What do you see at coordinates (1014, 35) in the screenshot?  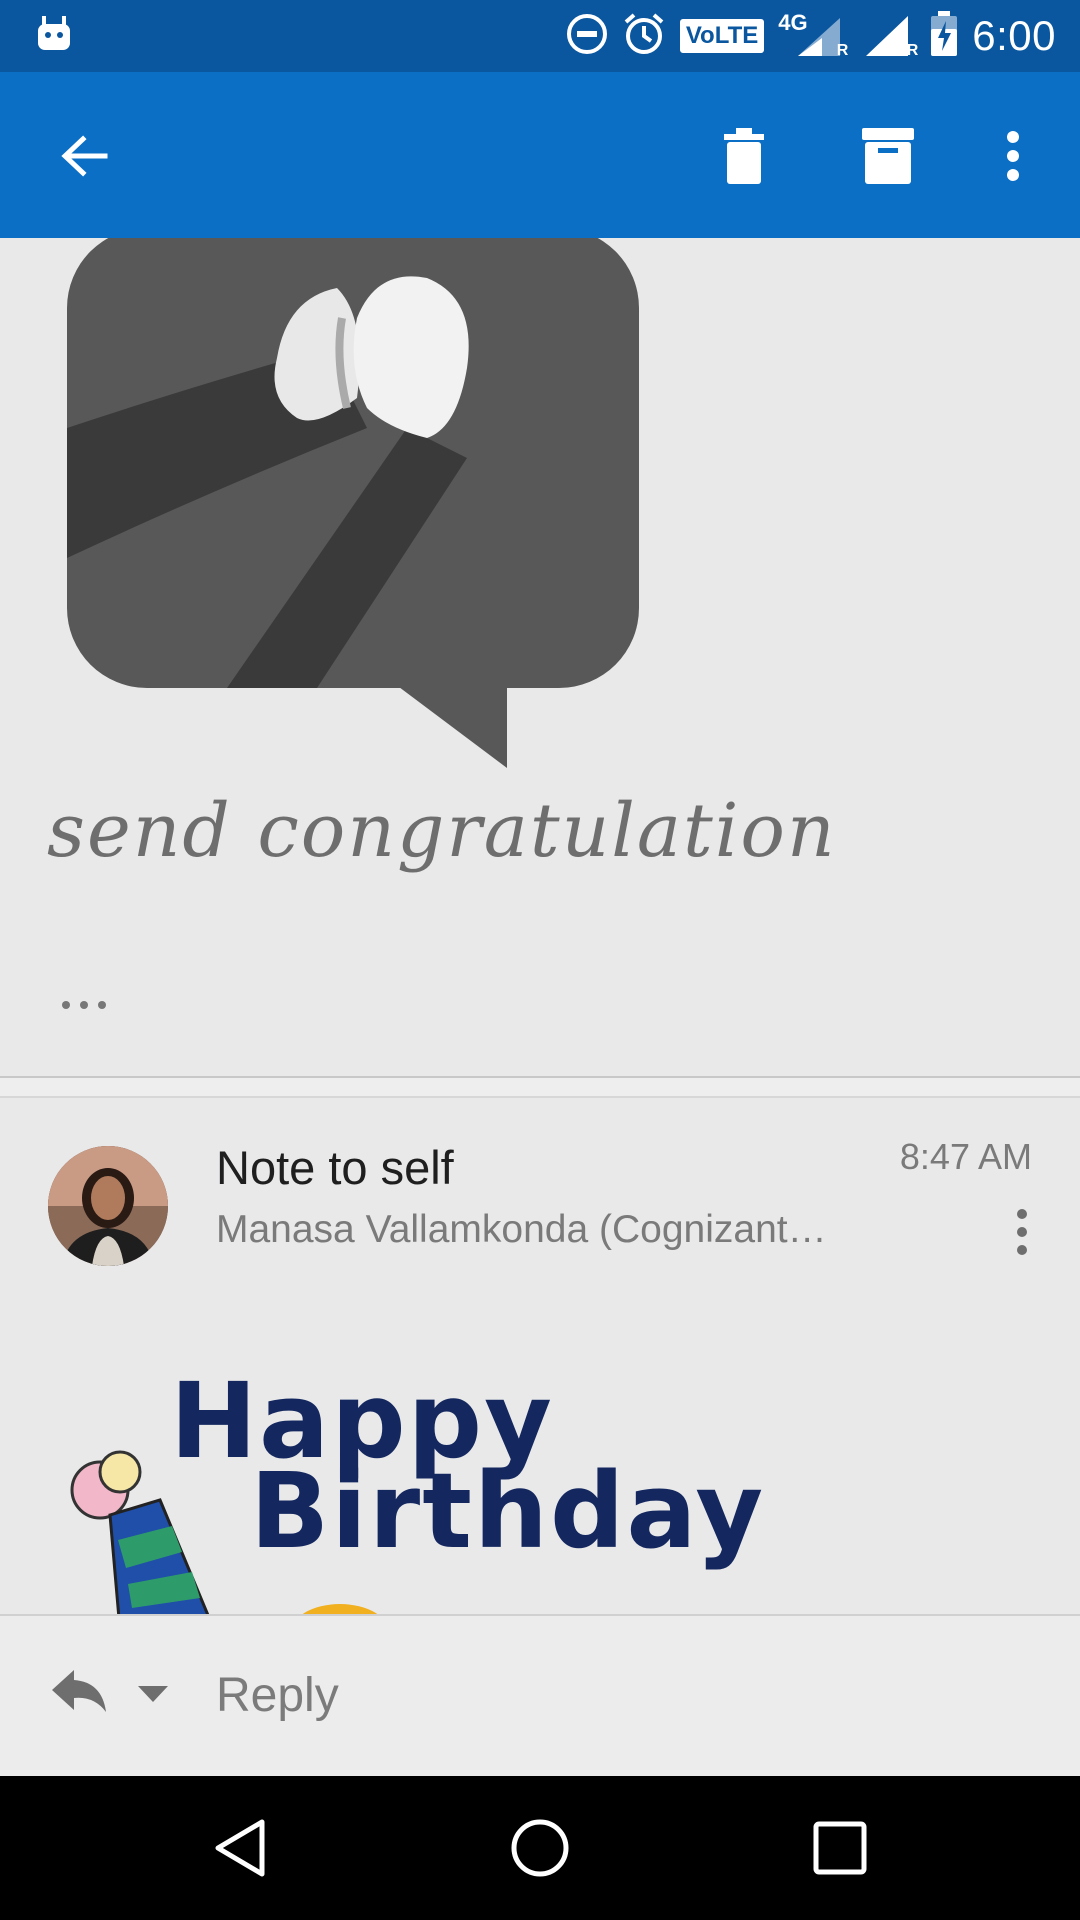 I see `status-time: 6:00` at bounding box center [1014, 35].